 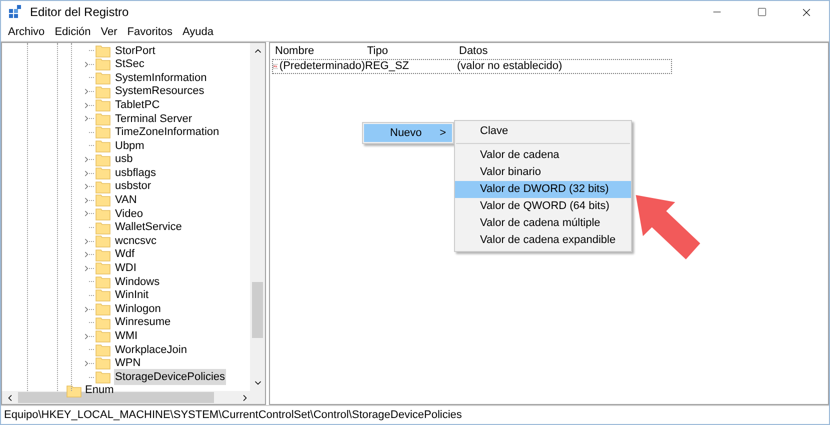 What do you see at coordinates (322, 66) in the screenshot?
I see `table-cell-text: (Predeterminado)` at bounding box center [322, 66].